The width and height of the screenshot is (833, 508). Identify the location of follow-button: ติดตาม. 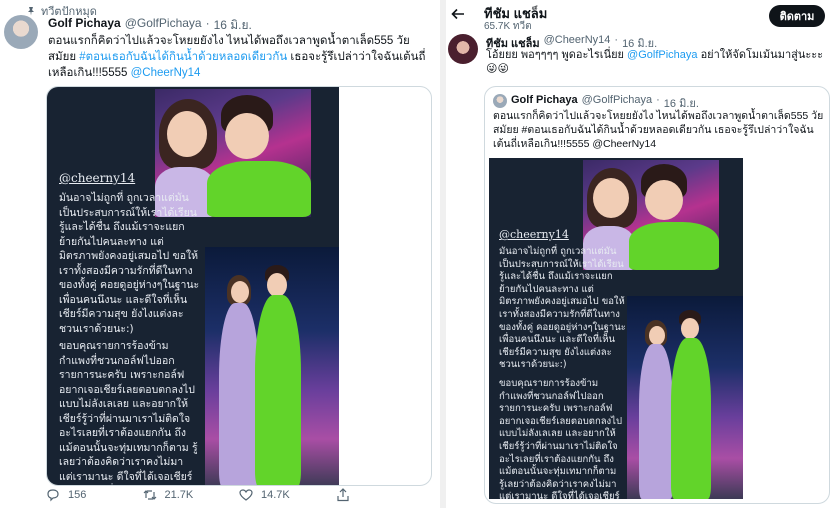
(797, 16).